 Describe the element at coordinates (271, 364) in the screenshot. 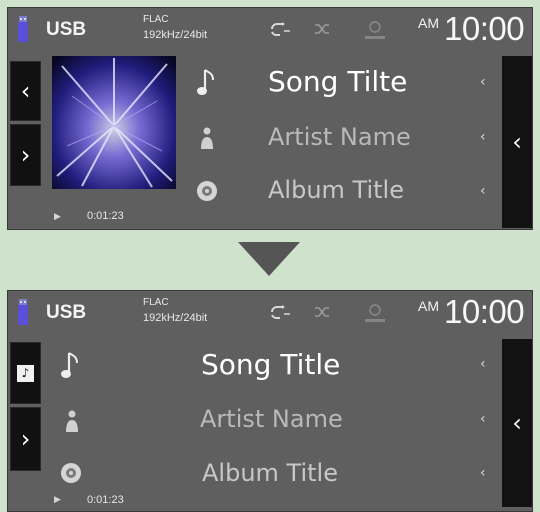

I see `song-title: Song Title` at that location.